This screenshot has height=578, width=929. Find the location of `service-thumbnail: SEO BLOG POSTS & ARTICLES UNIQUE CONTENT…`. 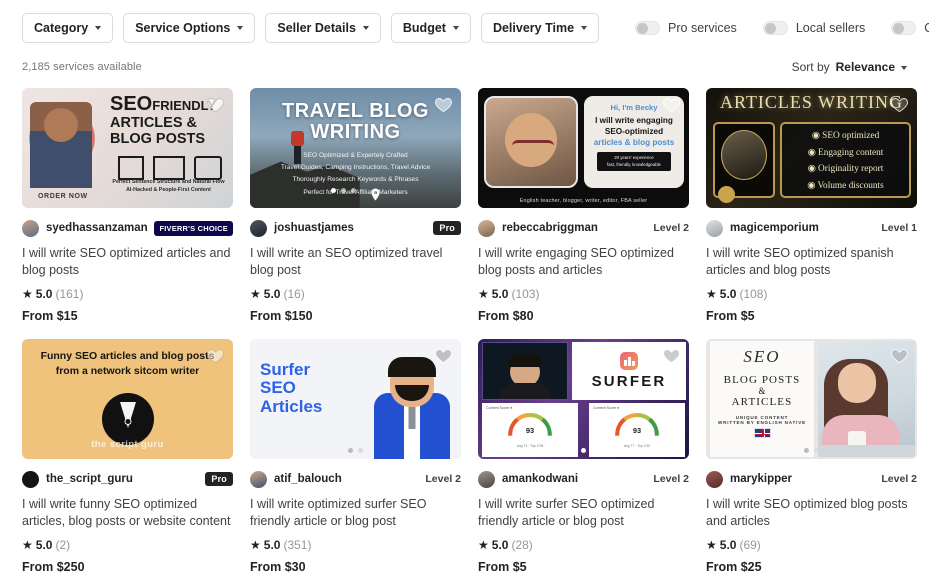

service-thumbnail: SEO BLOG POSTS & ARTICLES UNIQUE CONTENT… is located at coordinates (811, 399).